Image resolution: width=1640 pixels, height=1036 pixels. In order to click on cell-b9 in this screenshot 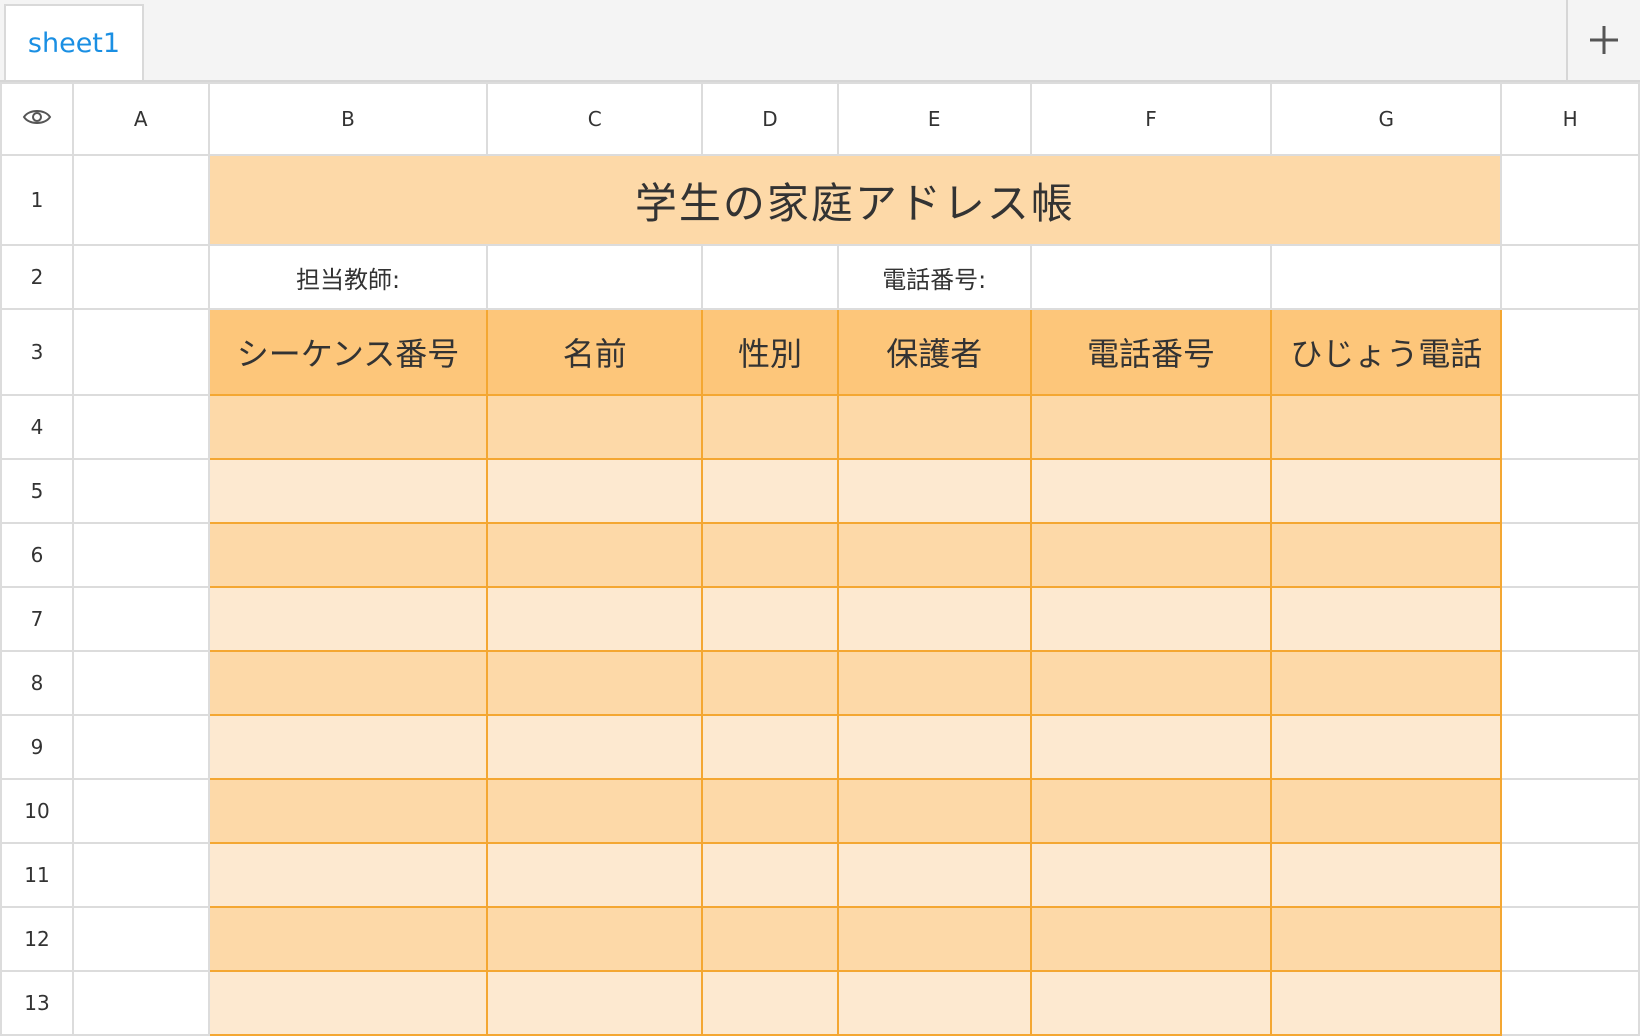, I will do `click(348, 747)`.